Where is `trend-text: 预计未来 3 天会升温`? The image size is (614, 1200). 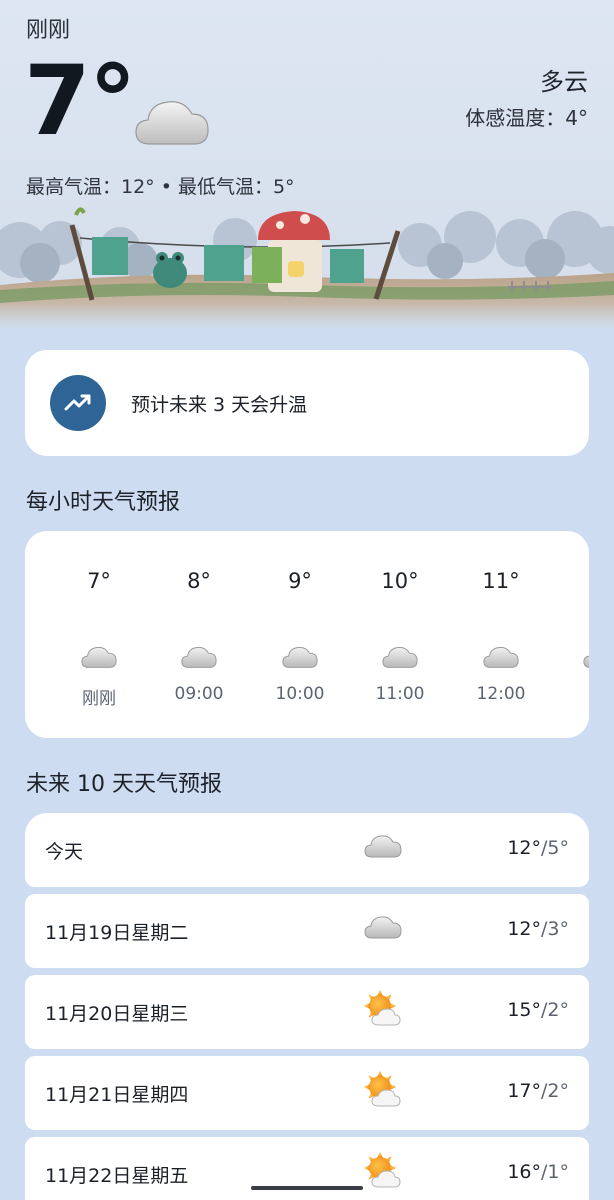
trend-text: 预计未来 3 天会升温 is located at coordinates (219, 405).